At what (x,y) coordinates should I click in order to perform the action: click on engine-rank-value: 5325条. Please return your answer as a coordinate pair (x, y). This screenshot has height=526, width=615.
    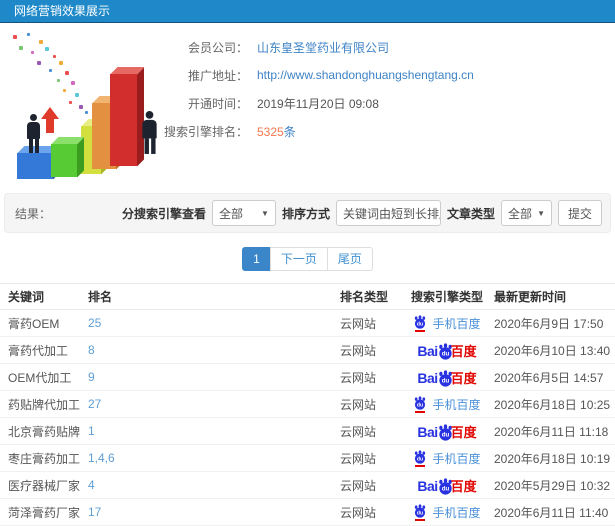
    Looking at the image, I should click on (276, 131).